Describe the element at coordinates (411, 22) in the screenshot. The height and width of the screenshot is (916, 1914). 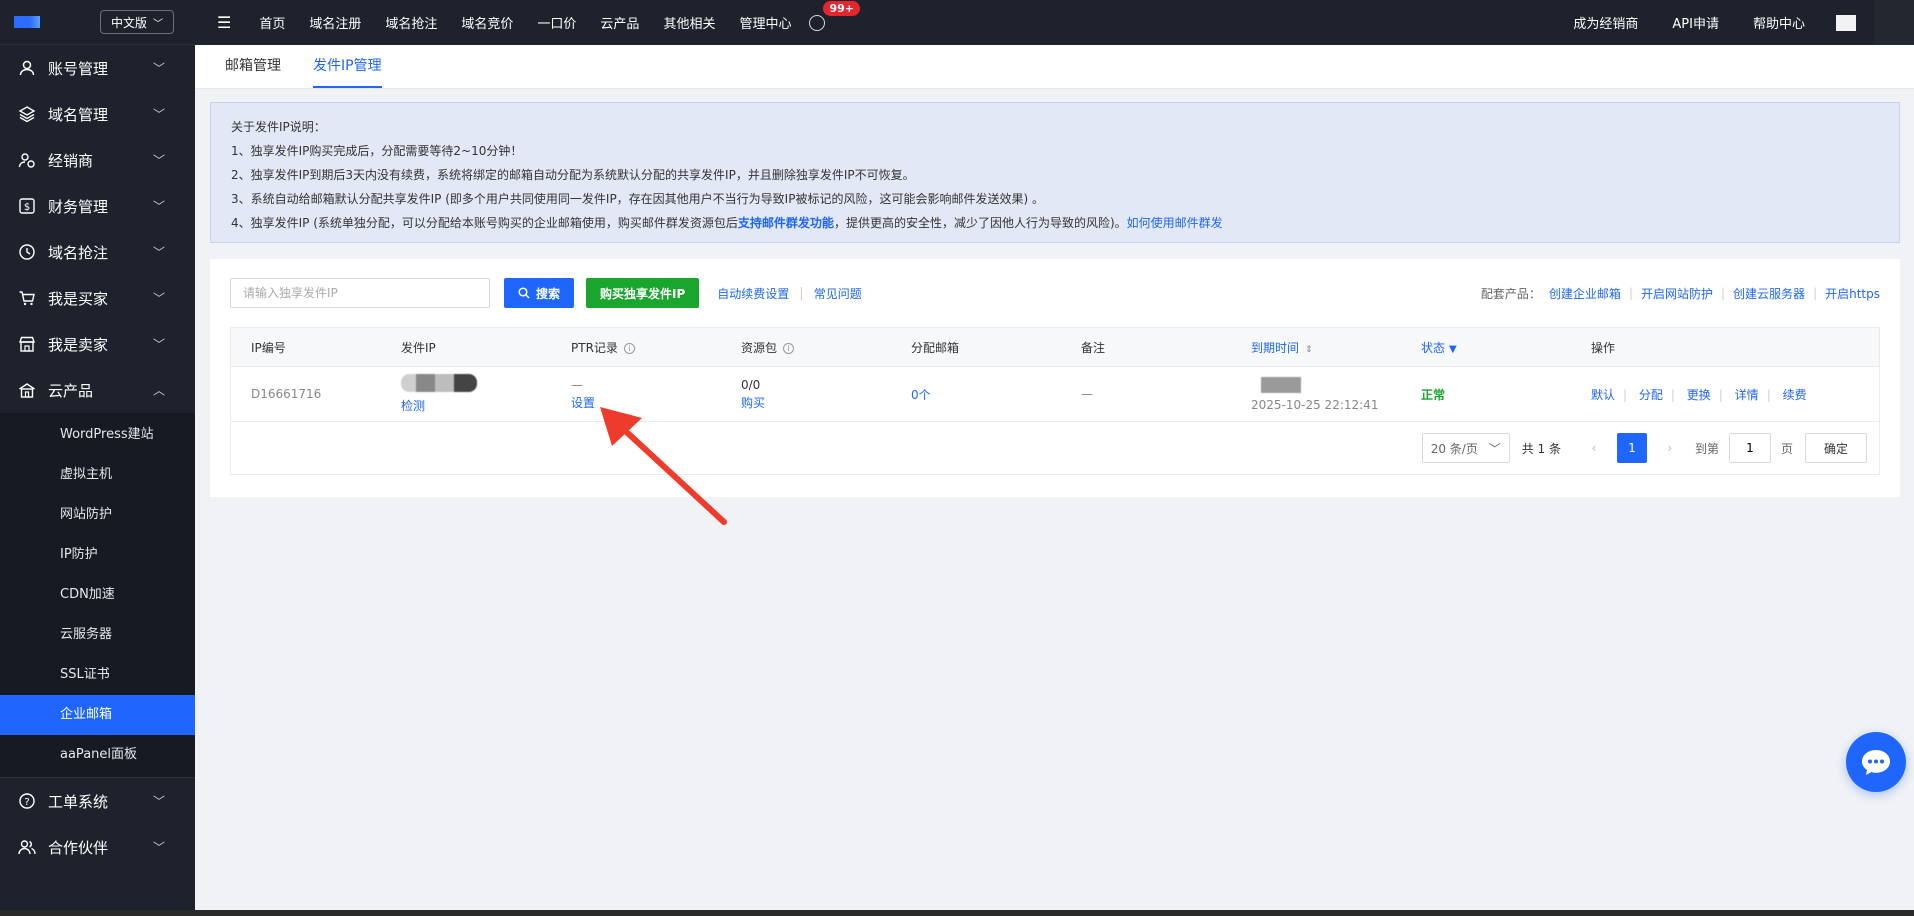
I see `nav-domain-snatch: 域名抢注` at that location.